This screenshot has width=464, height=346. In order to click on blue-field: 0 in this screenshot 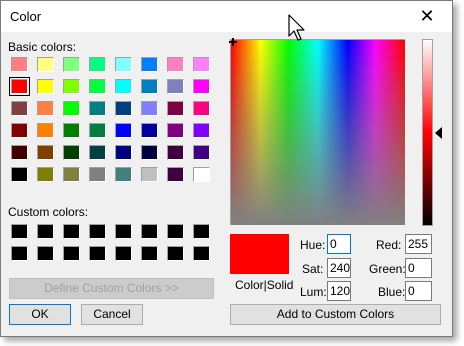, I will do `click(418, 291)`.